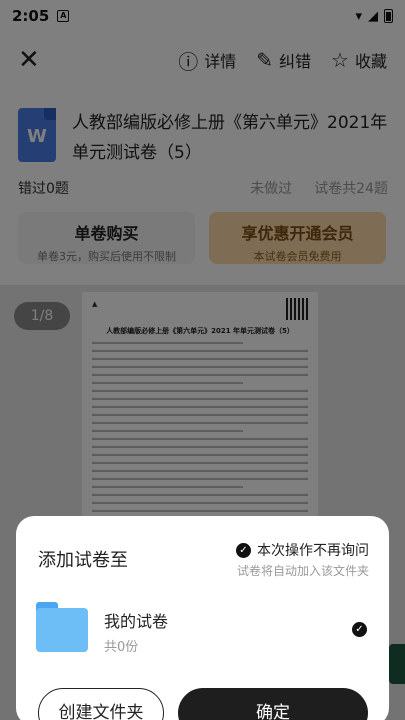  Describe the element at coordinates (359, 629) in the screenshot. I see `folder-selected-checkmark-icon: ✓` at that location.